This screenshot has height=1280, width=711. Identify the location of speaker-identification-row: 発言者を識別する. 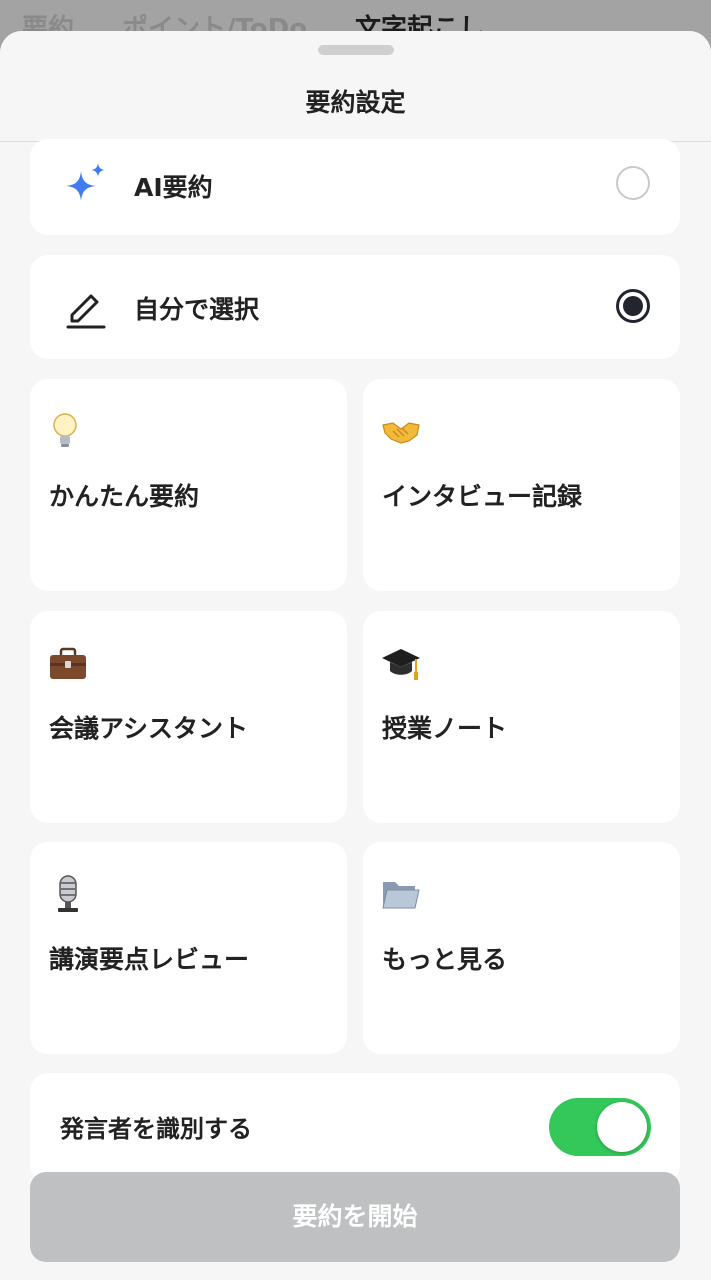
(355, 1128).